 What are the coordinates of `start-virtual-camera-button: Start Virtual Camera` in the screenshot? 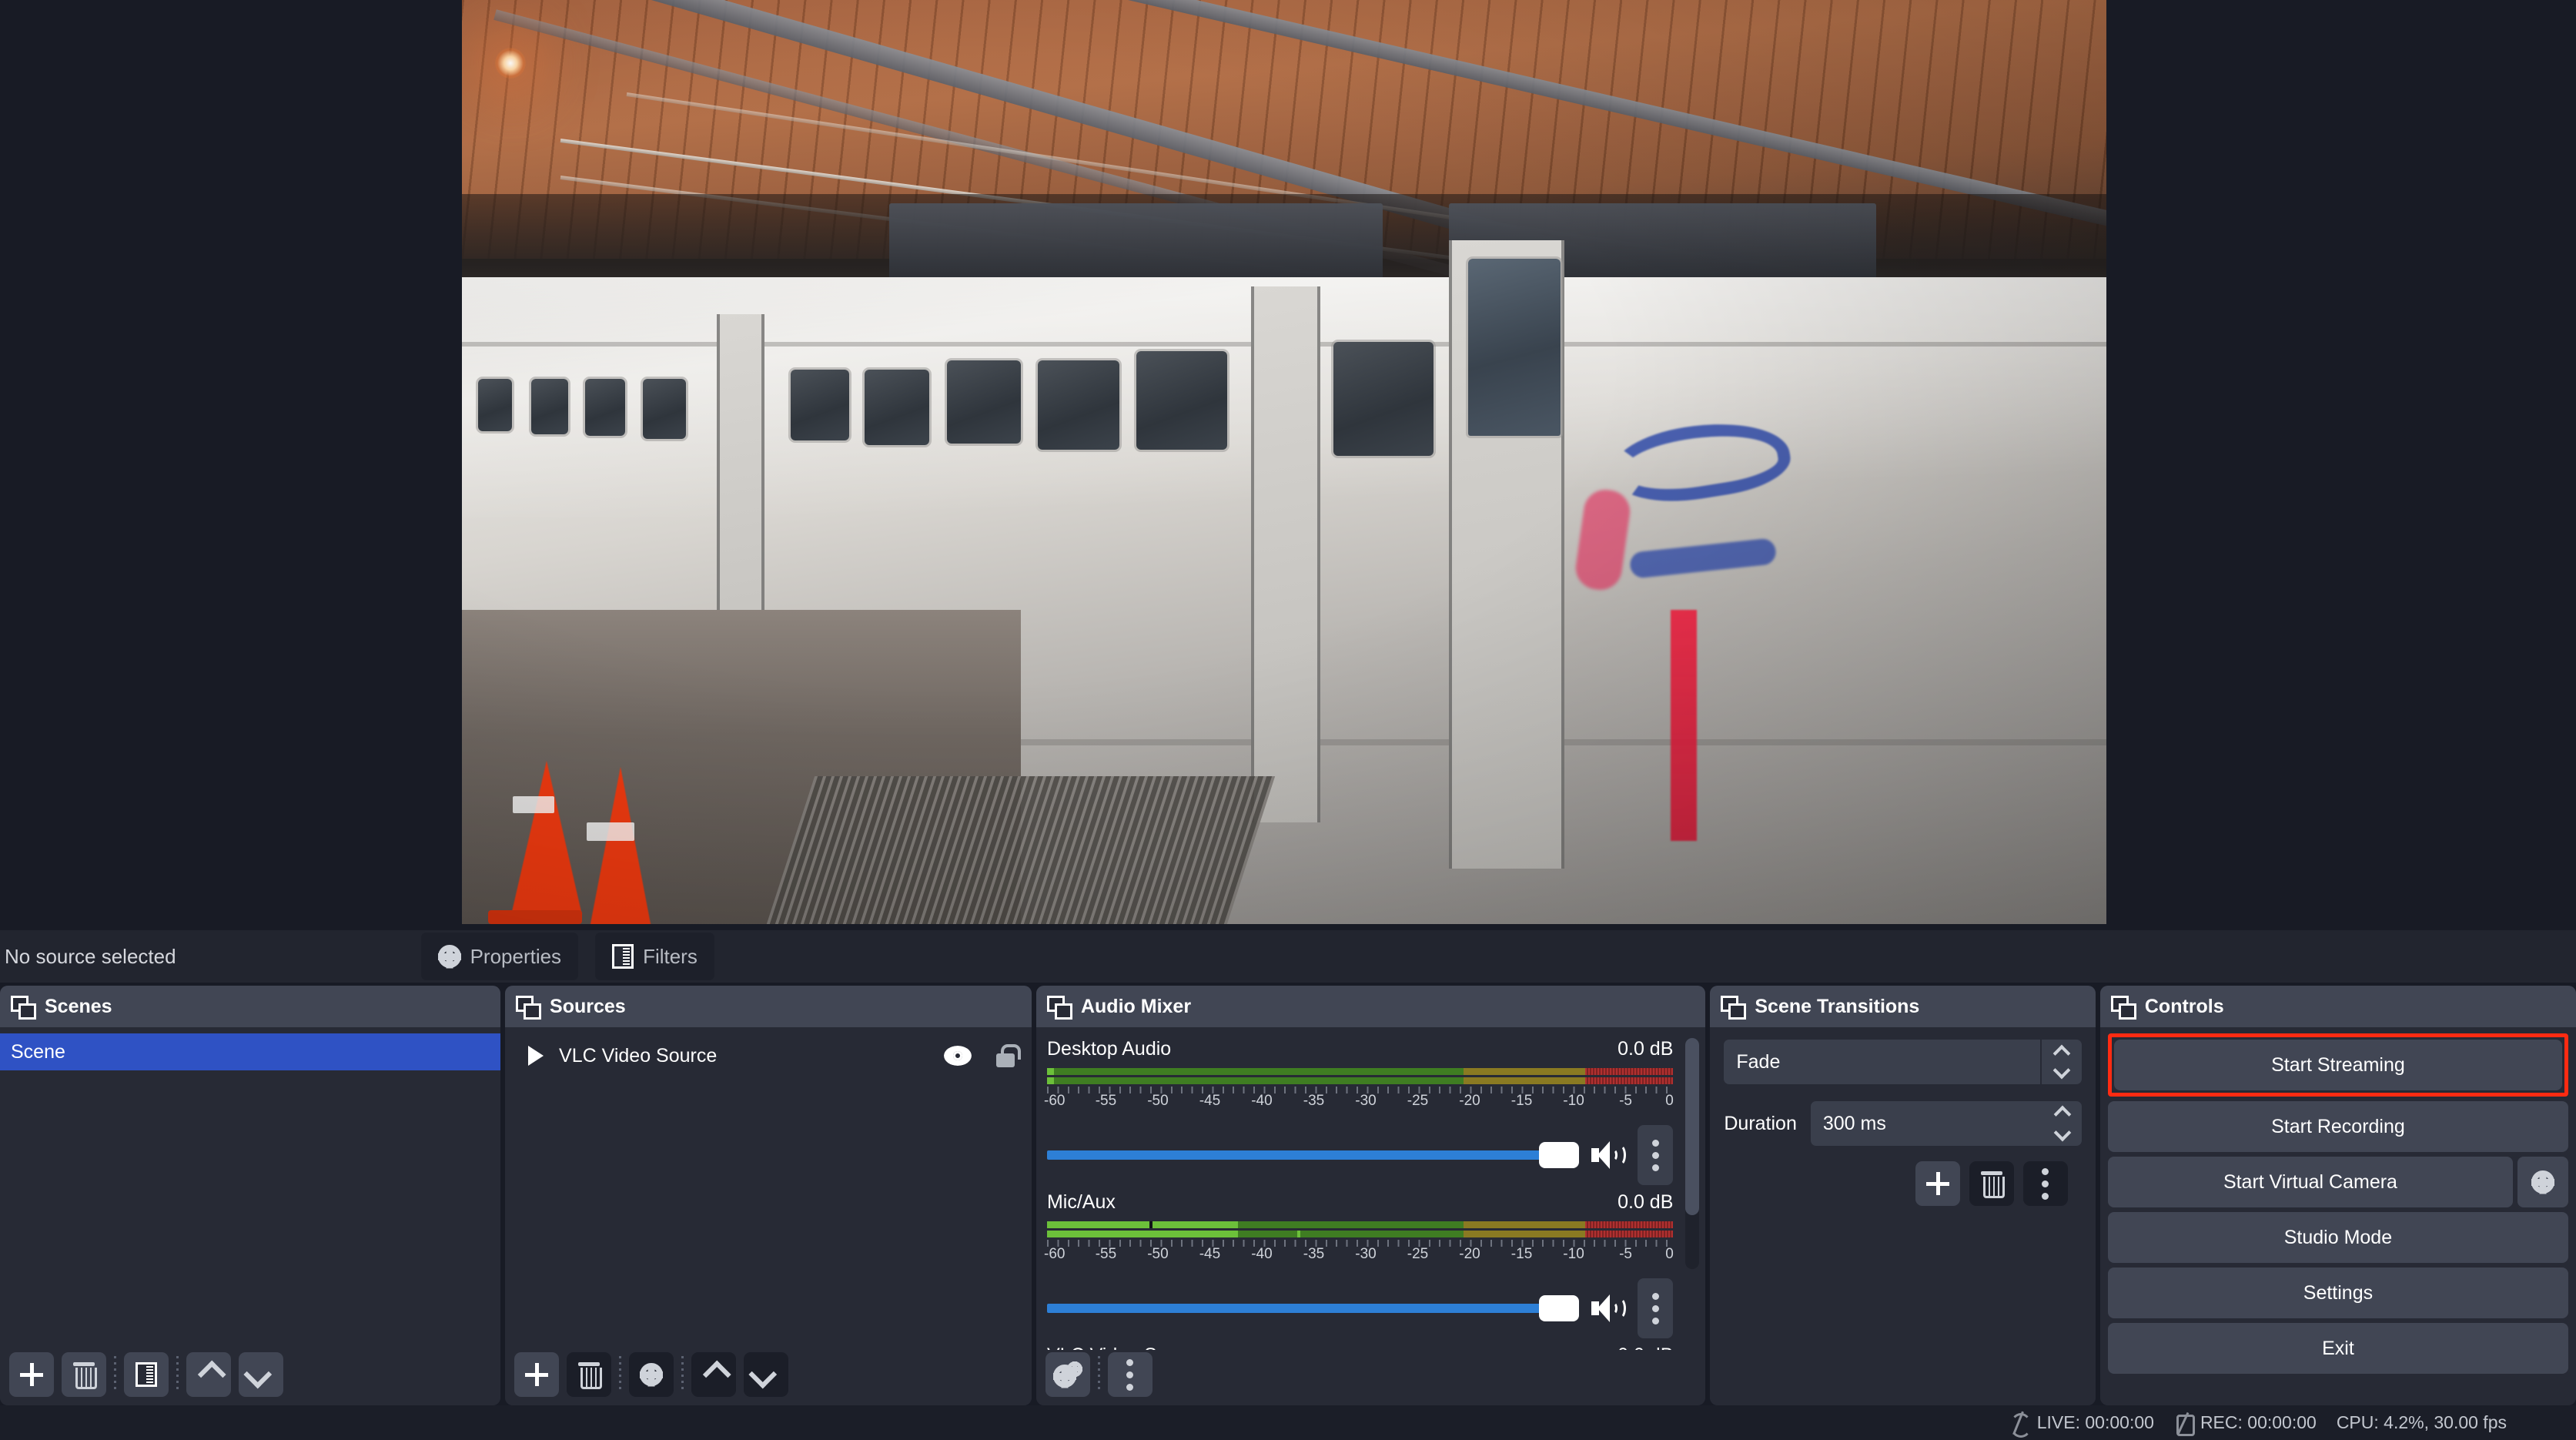 It's located at (2310, 1182).